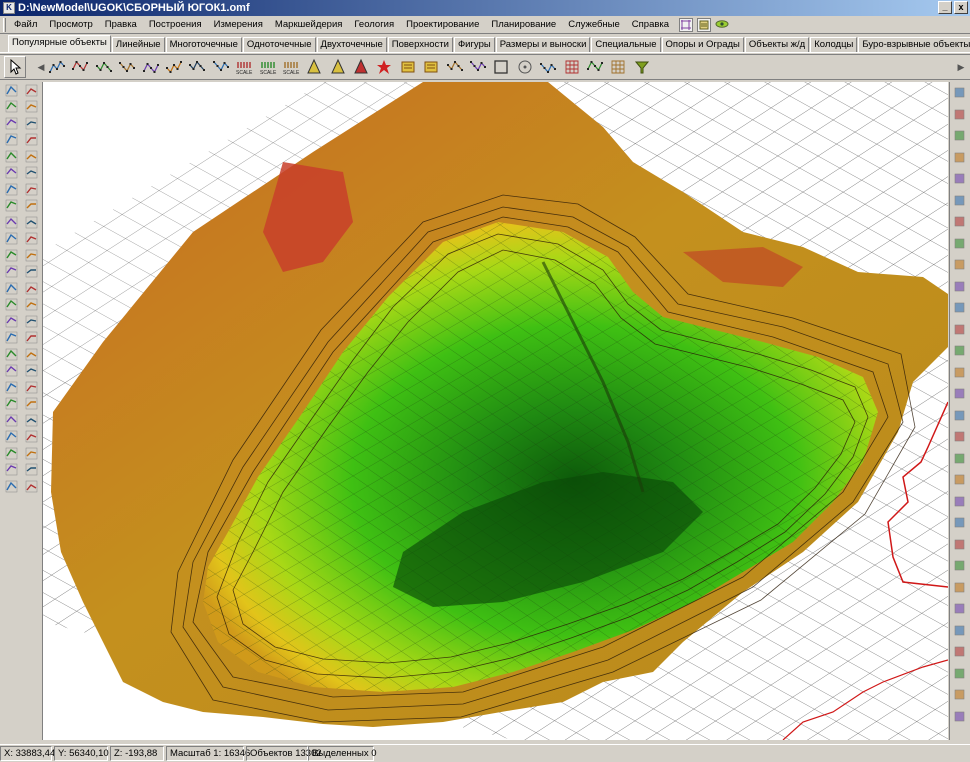 Image resolution: width=970 pixels, height=762 pixels. I want to click on frame-tool-icon, so click(686, 24).